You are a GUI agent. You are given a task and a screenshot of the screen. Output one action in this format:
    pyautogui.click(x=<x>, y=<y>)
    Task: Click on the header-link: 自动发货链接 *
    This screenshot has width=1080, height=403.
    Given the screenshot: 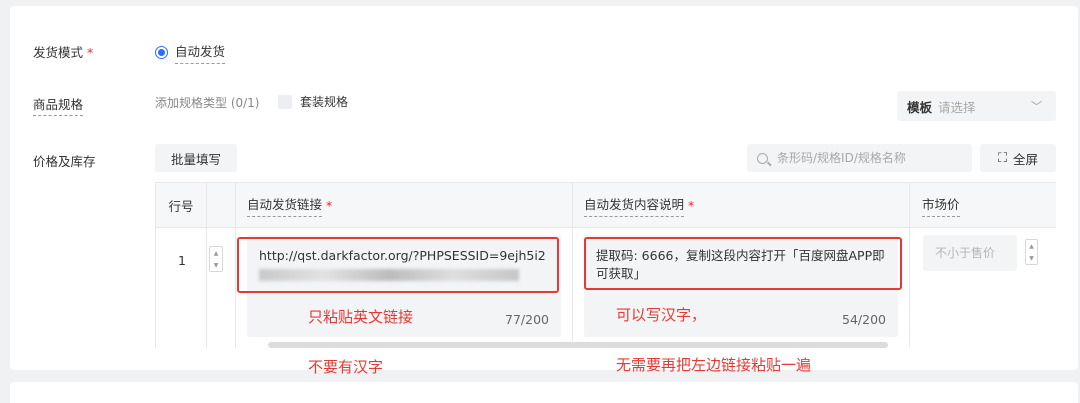 What is the action you would take?
    pyautogui.click(x=404, y=205)
    